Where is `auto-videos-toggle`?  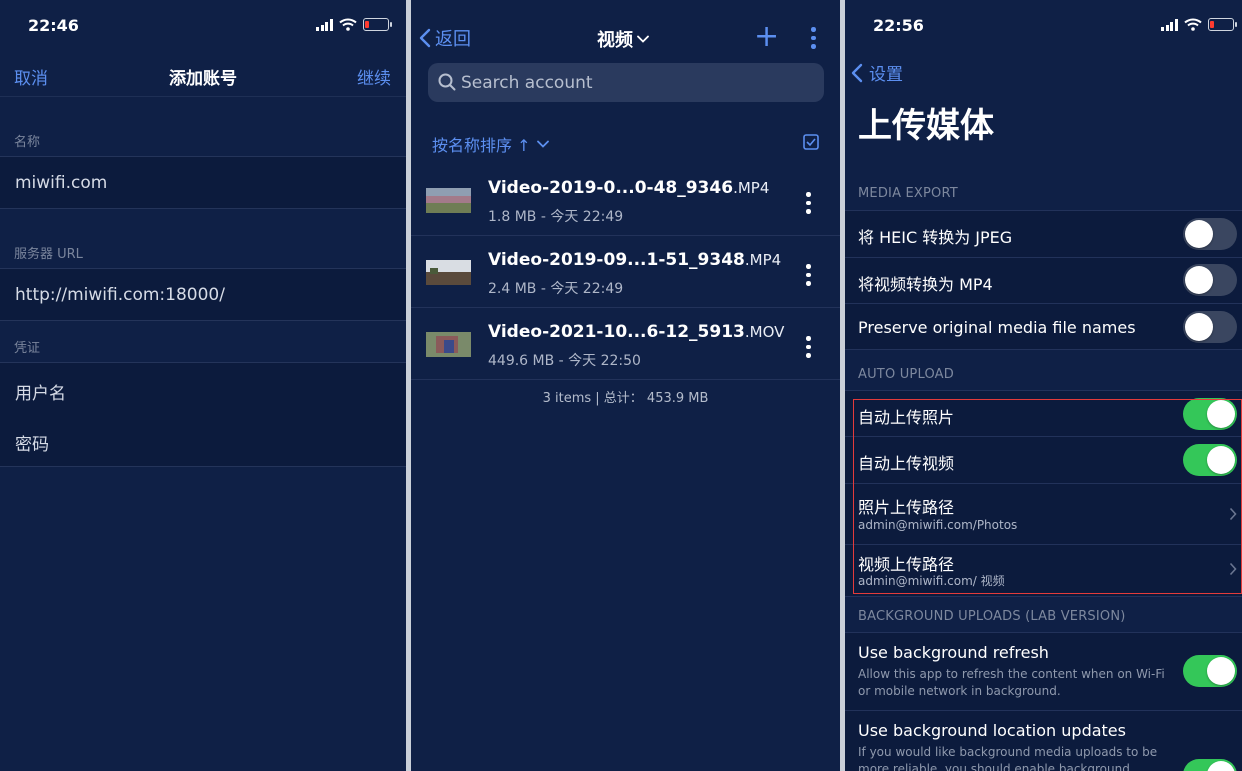 auto-videos-toggle is located at coordinates (1210, 460).